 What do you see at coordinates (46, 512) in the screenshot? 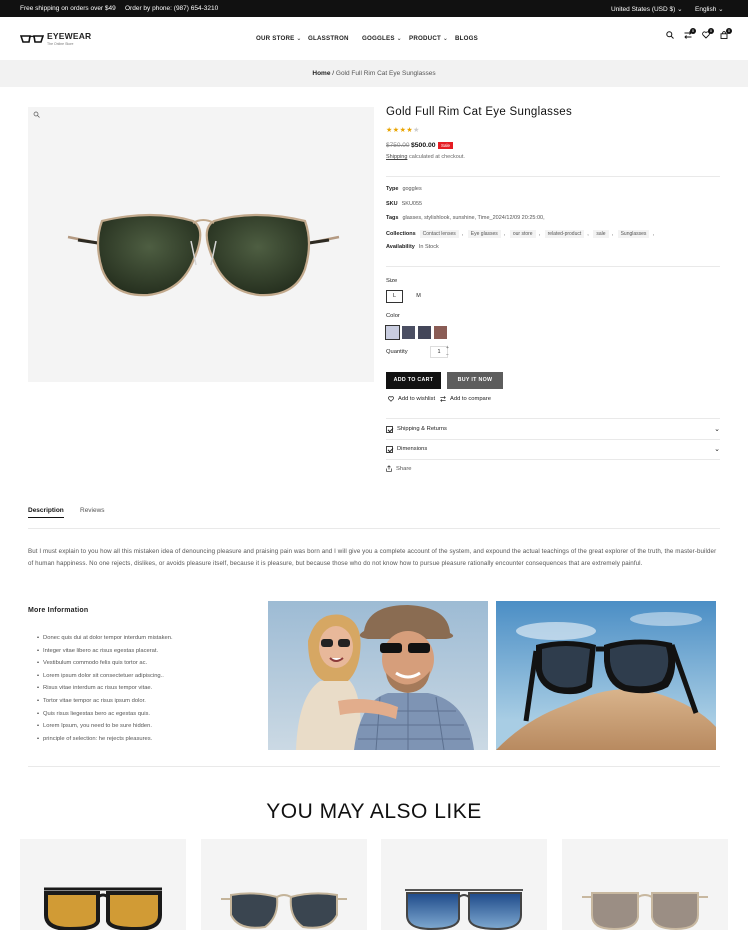
I see `tab-description: Description` at bounding box center [46, 512].